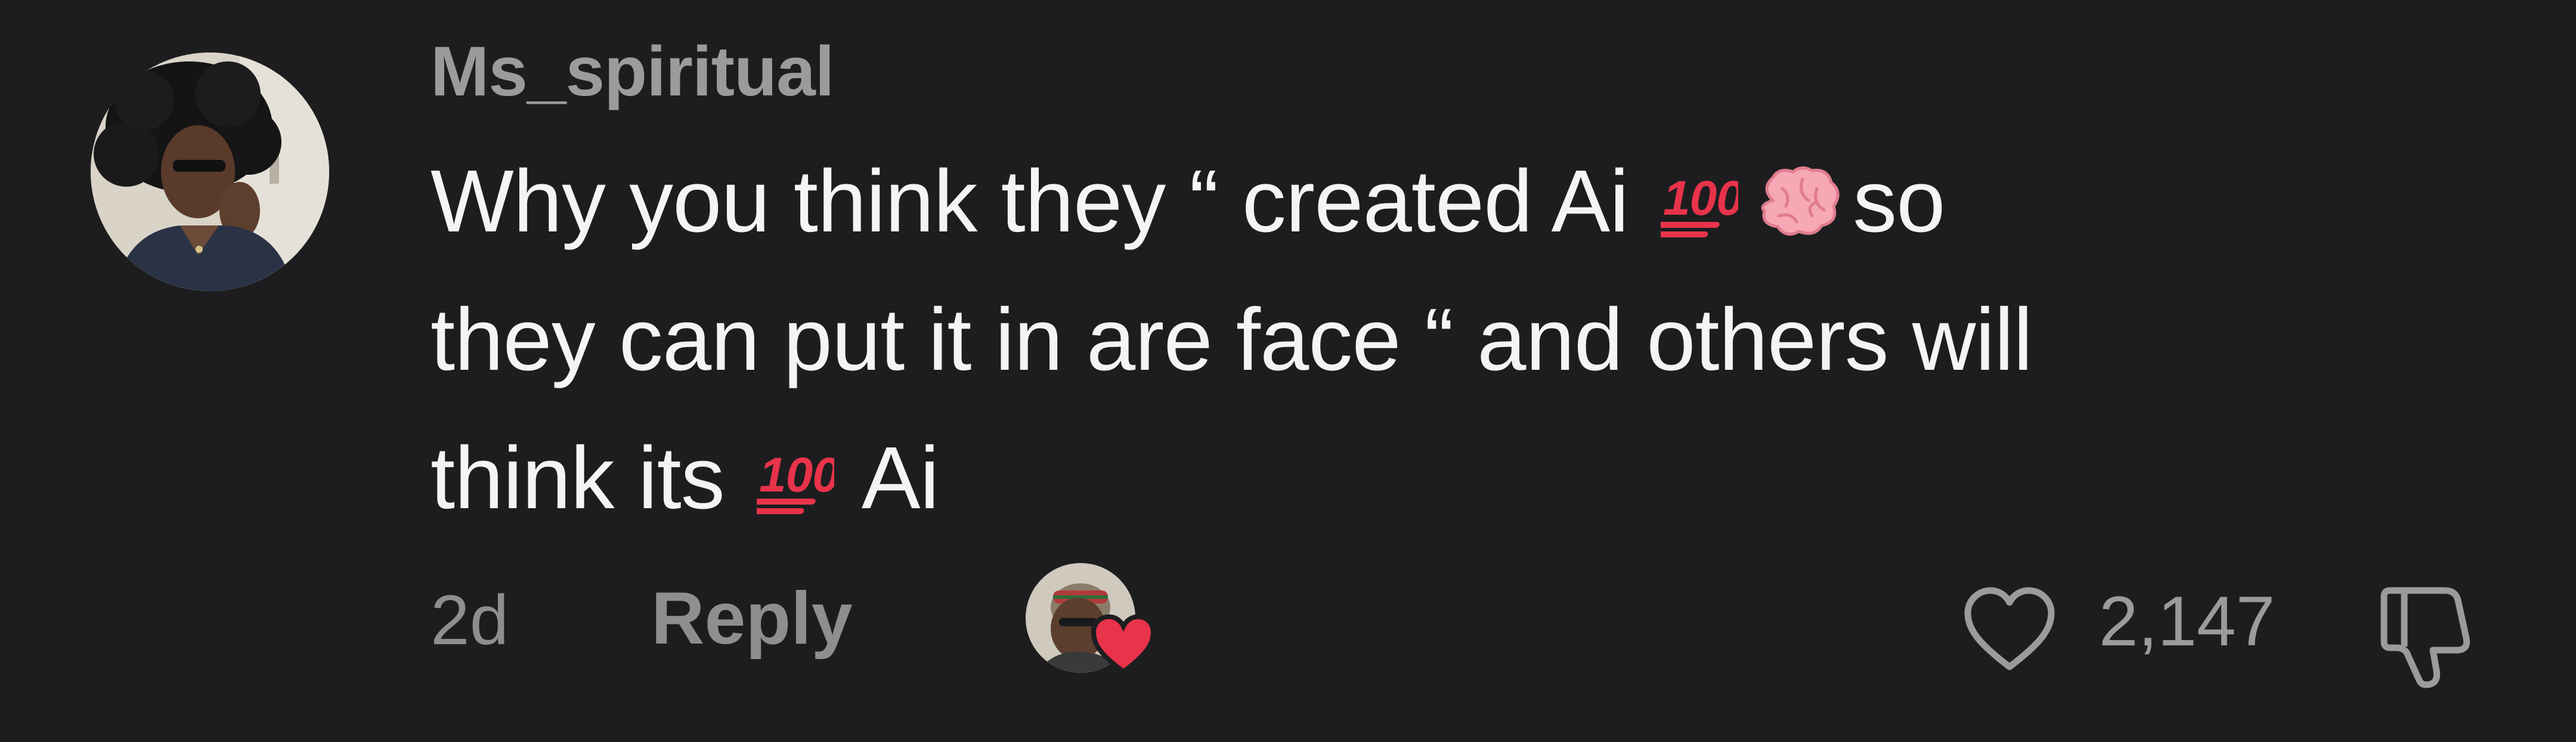 The width and height of the screenshot is (2576, 742). What do you see at coordinates (891, 478) in the screenshot?
I see `comment-text-segment: Ai` at bounding box center [891, 478].